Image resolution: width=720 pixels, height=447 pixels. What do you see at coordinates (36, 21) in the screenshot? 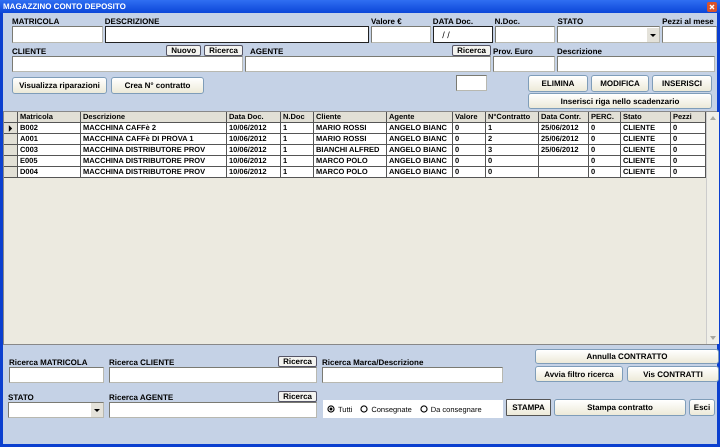
I see `field-label: MATRICOLA` at bounding box center [36, 21].